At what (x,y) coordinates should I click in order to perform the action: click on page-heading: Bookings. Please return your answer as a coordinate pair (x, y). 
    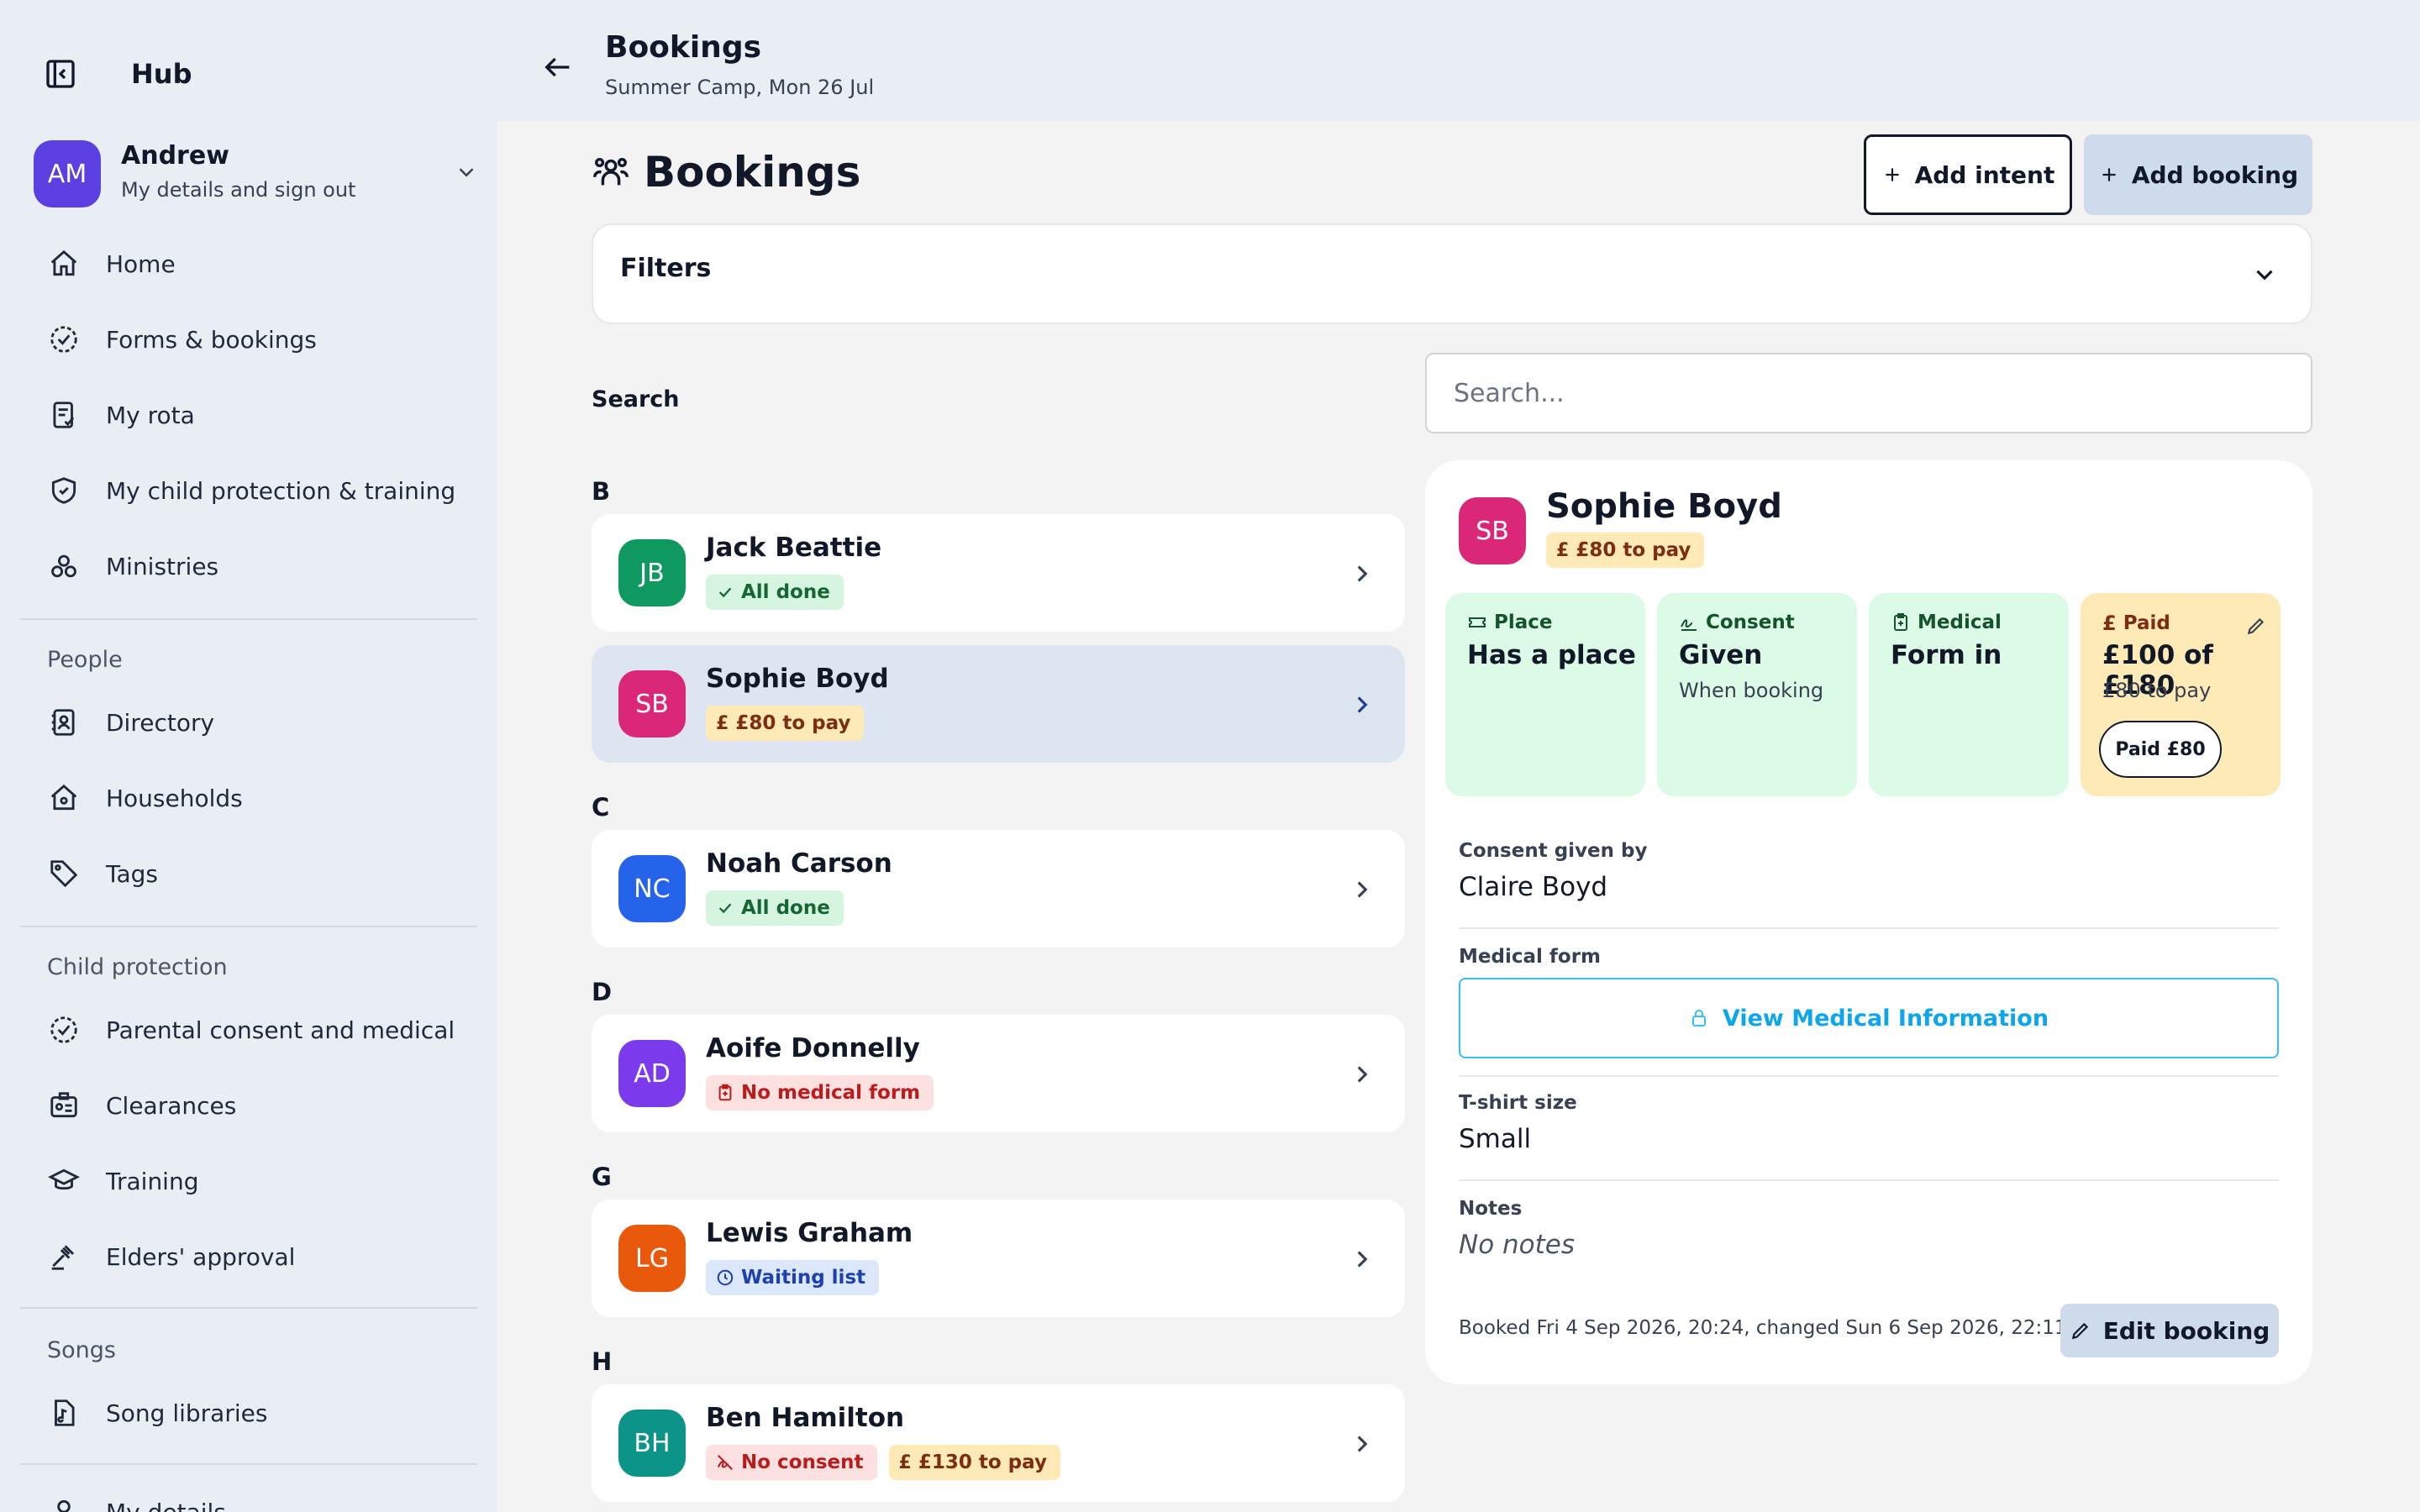
    Looking at the image, I should click on (726, 172).